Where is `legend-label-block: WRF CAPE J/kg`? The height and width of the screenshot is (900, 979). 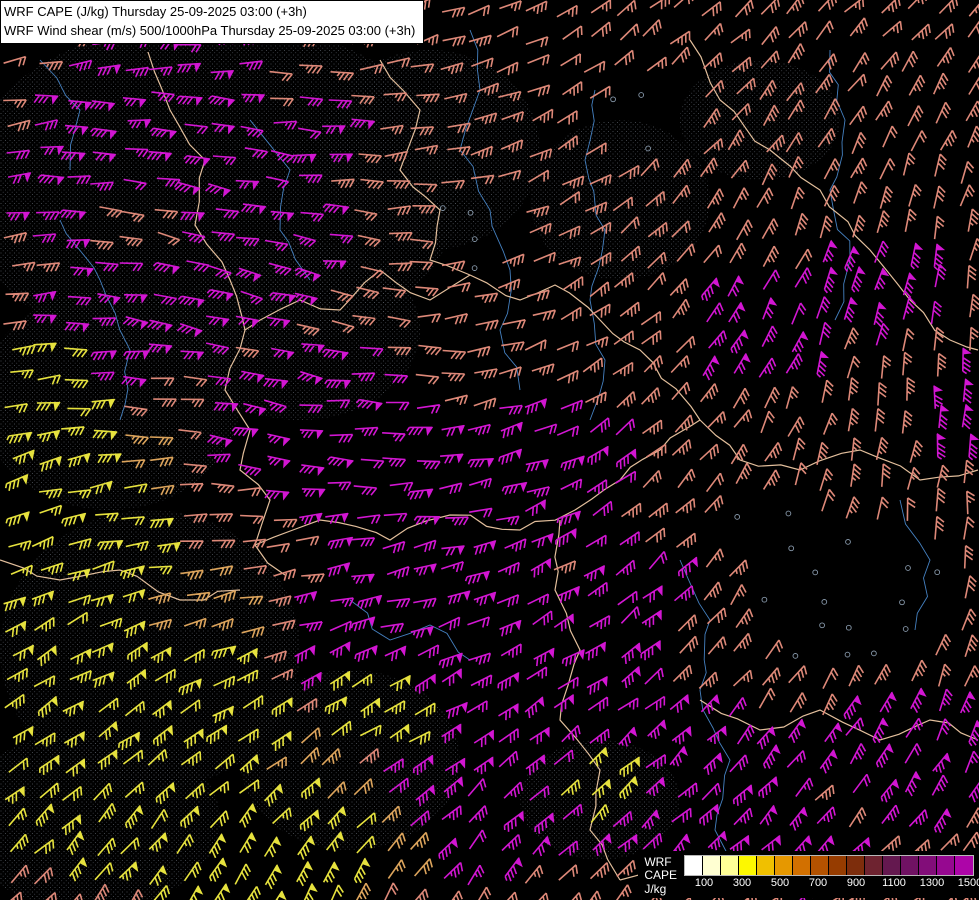
legend-label-block: WRF CAPE J/kg is located at coordinates (660, 876).